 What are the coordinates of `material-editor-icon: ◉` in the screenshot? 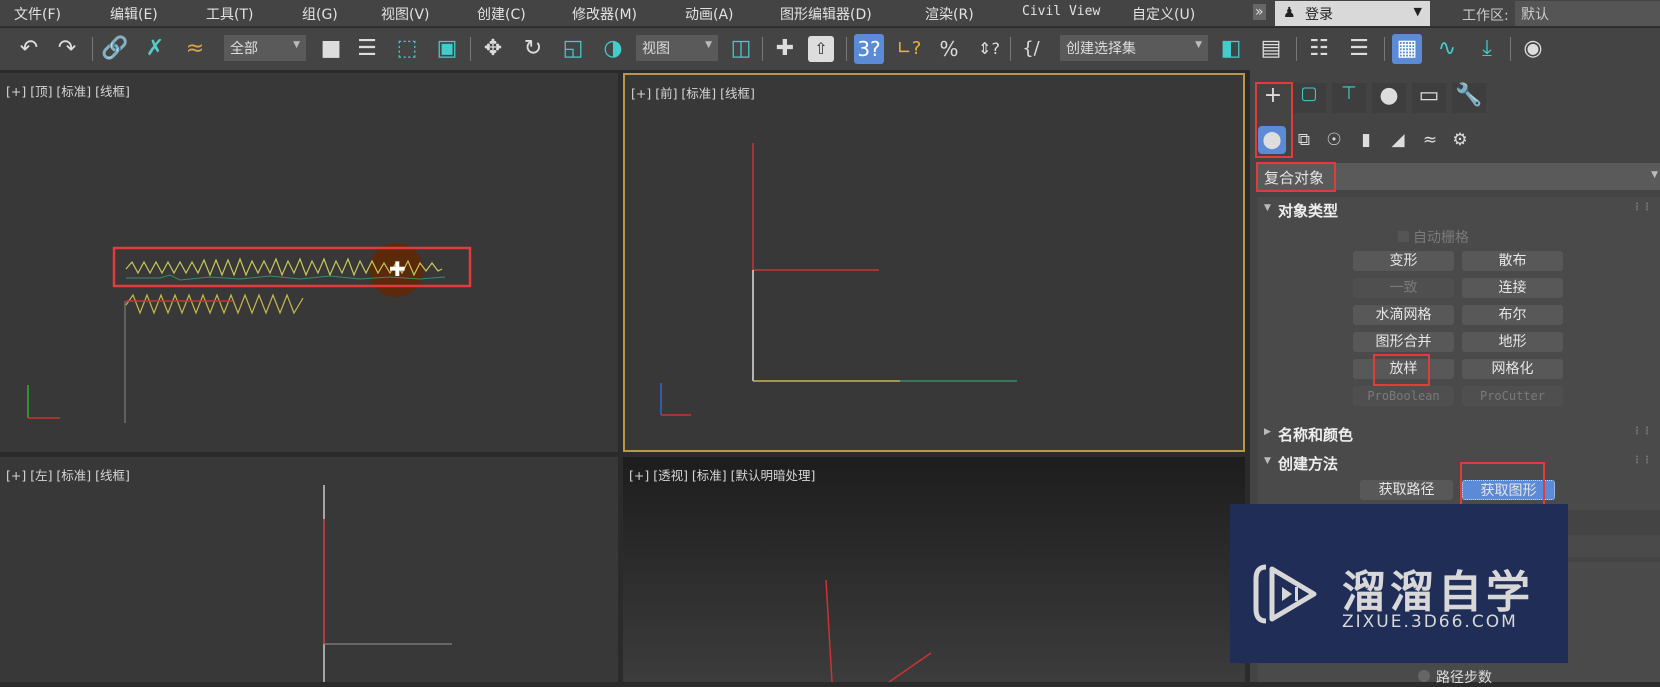 It's located at (1533, 49).